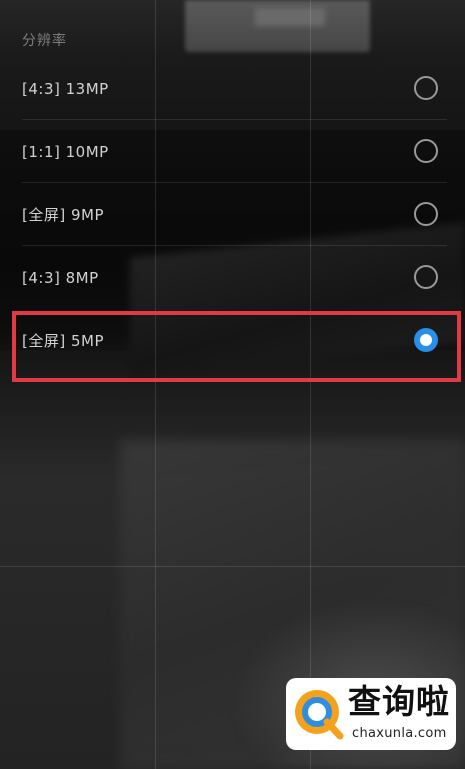  Describe the element at coordinates (232, 89) in the screenshot. I see `resolution-option-4-3-13mp: [4:3] 13MP` at that location.